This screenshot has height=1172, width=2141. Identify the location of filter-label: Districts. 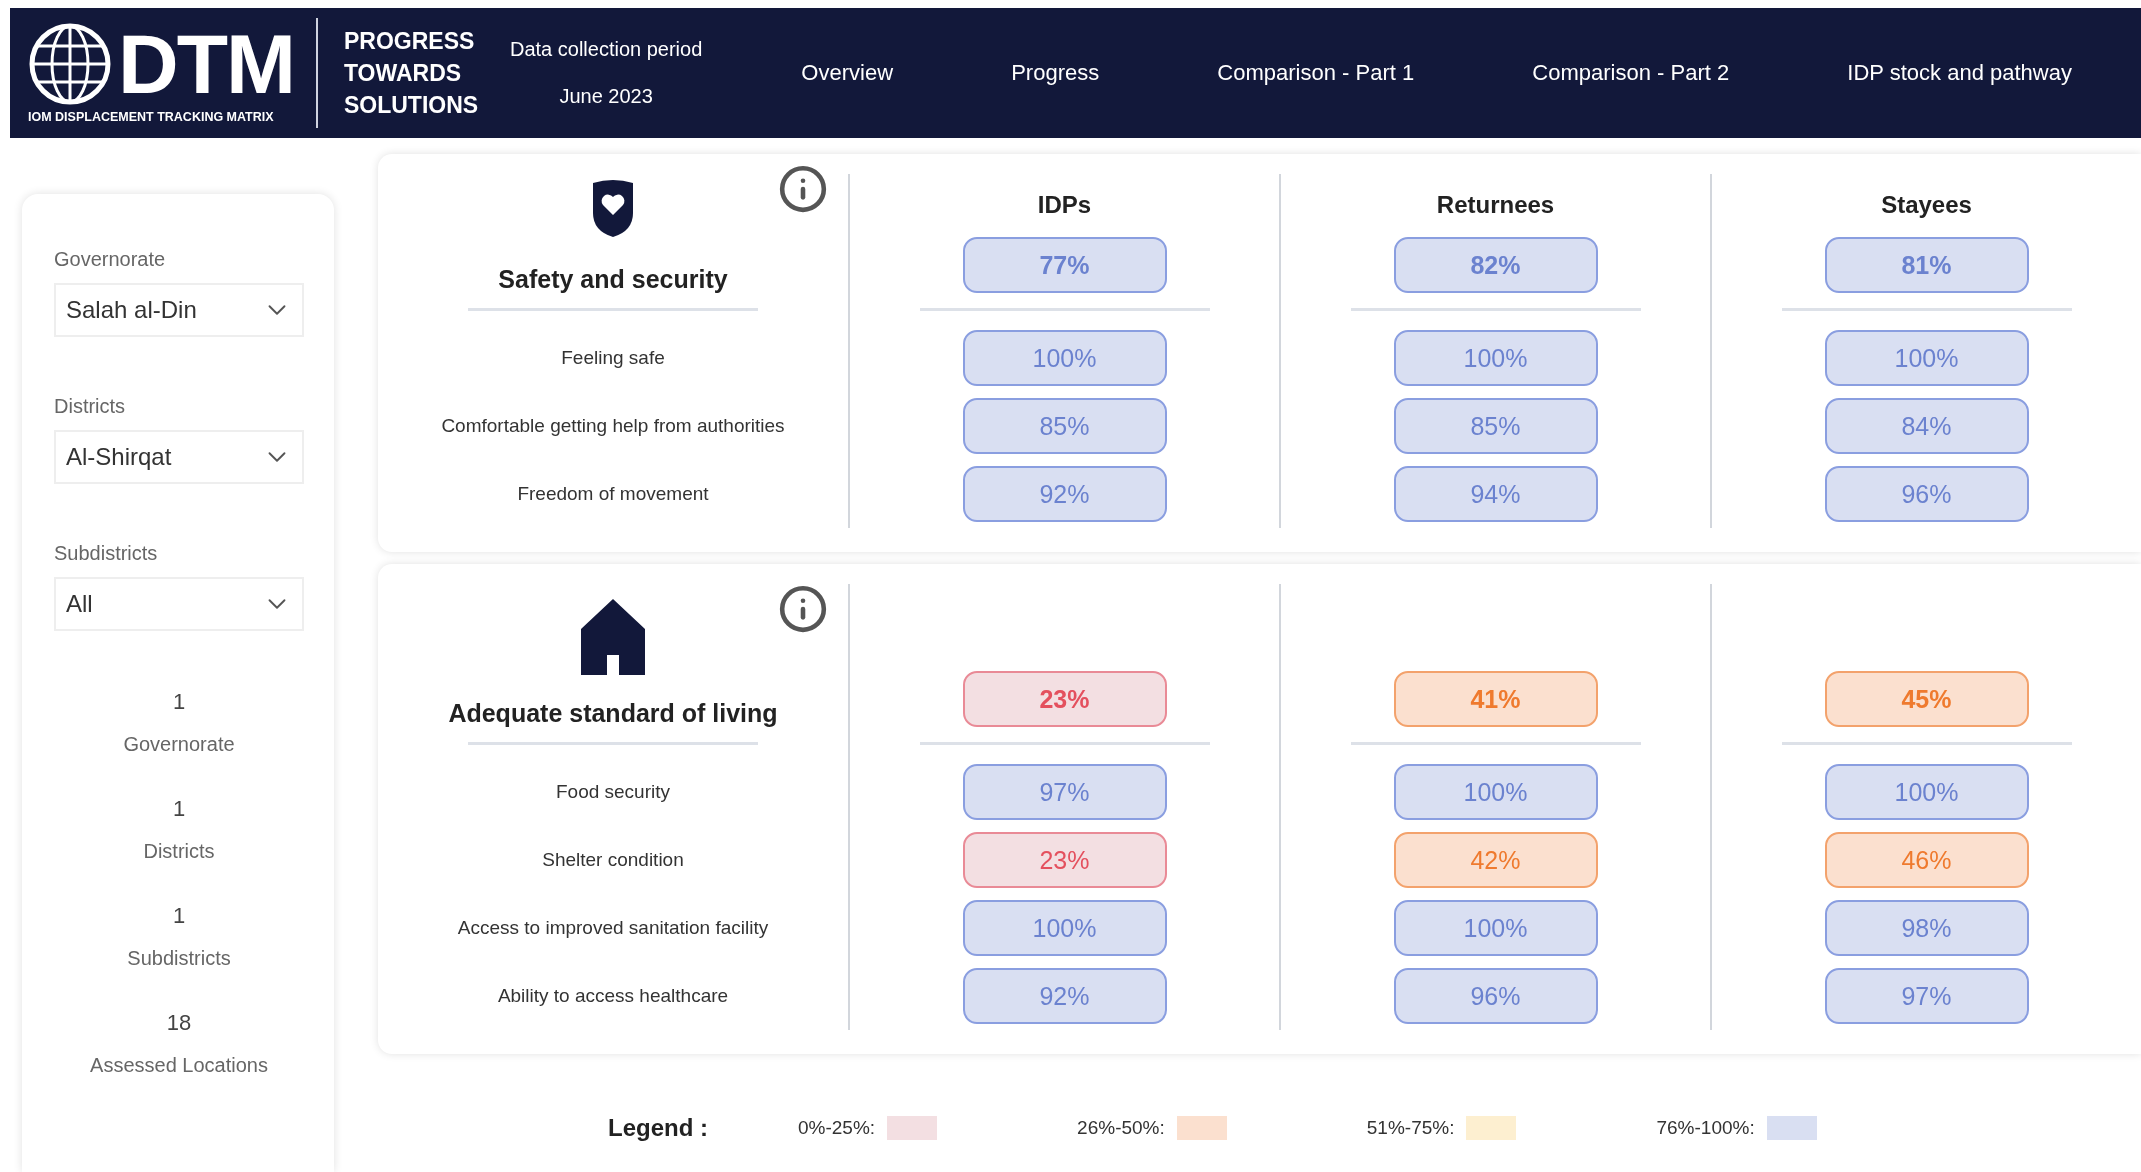
(90, 406).